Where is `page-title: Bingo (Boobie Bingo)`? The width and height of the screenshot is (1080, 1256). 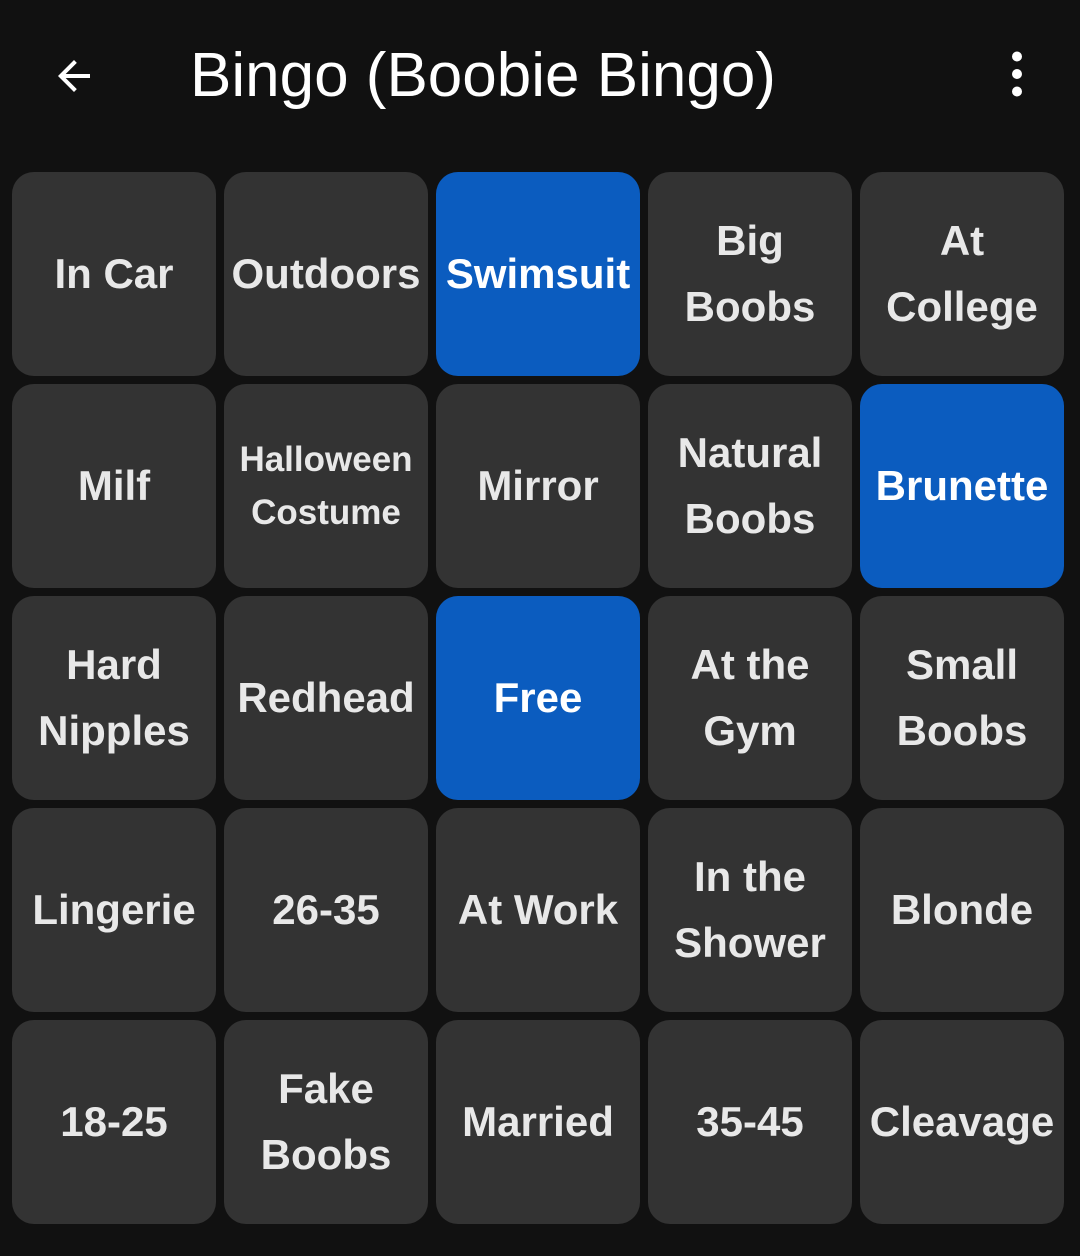
page-title: Bingo (Boobie Bingo) is located at coordinates (483, 75).